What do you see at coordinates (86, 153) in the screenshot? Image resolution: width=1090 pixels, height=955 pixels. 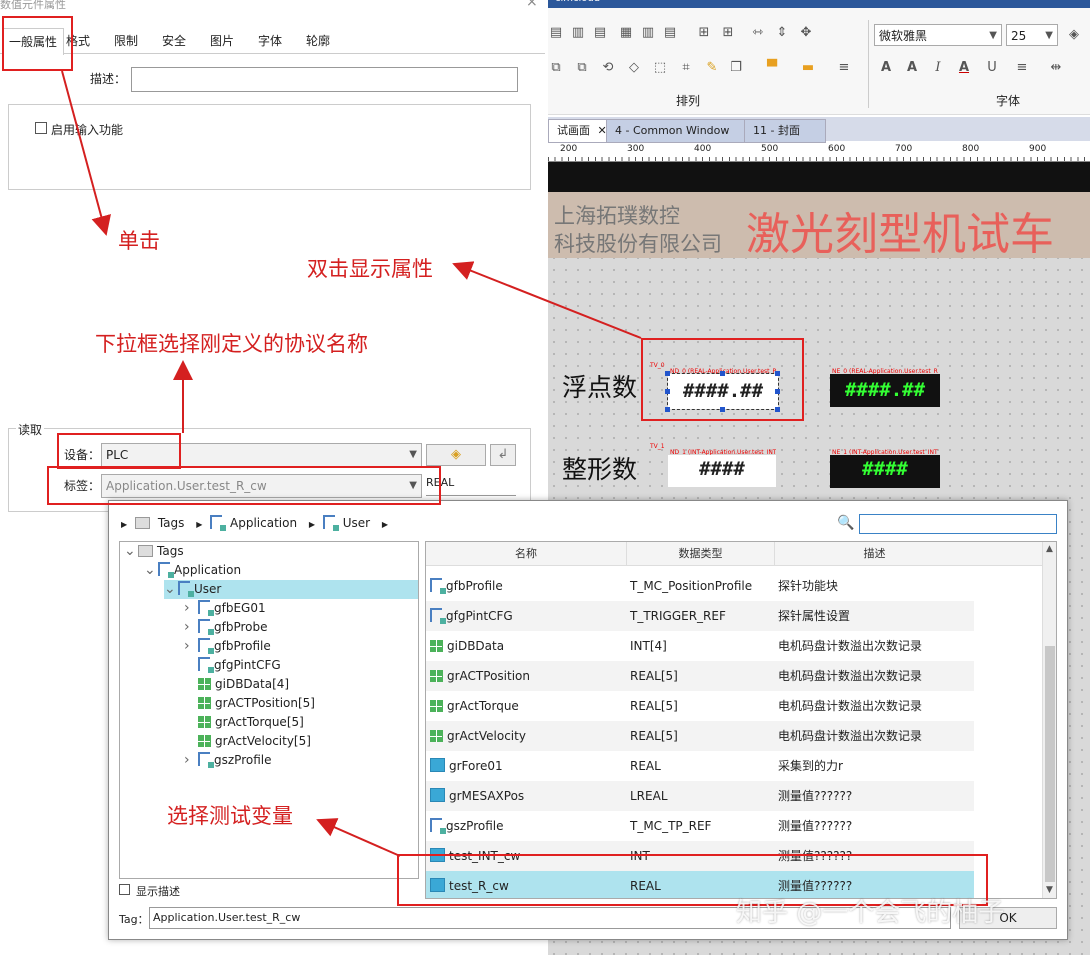 I see `arrow-to-click` at bounding box center [86, 153].